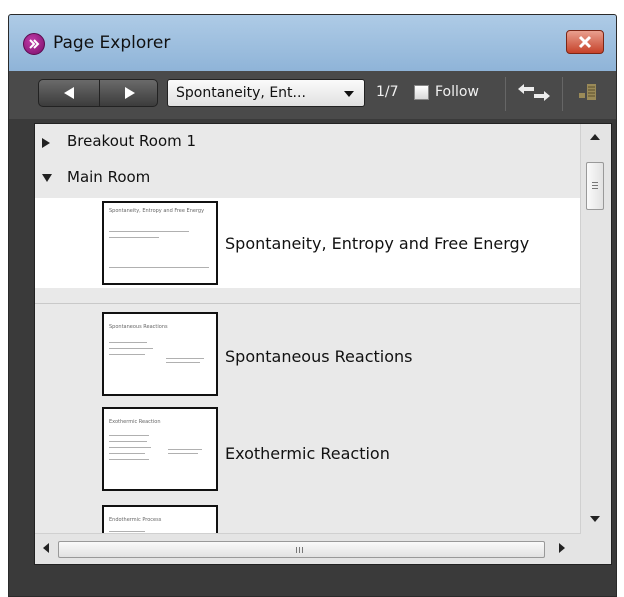 The width and height of the screenshot is (624, 597). Describe the element at coordinates (160, 449) in the screenshot. I see `page-thumbnail: Exothermic Reaction` at that location.